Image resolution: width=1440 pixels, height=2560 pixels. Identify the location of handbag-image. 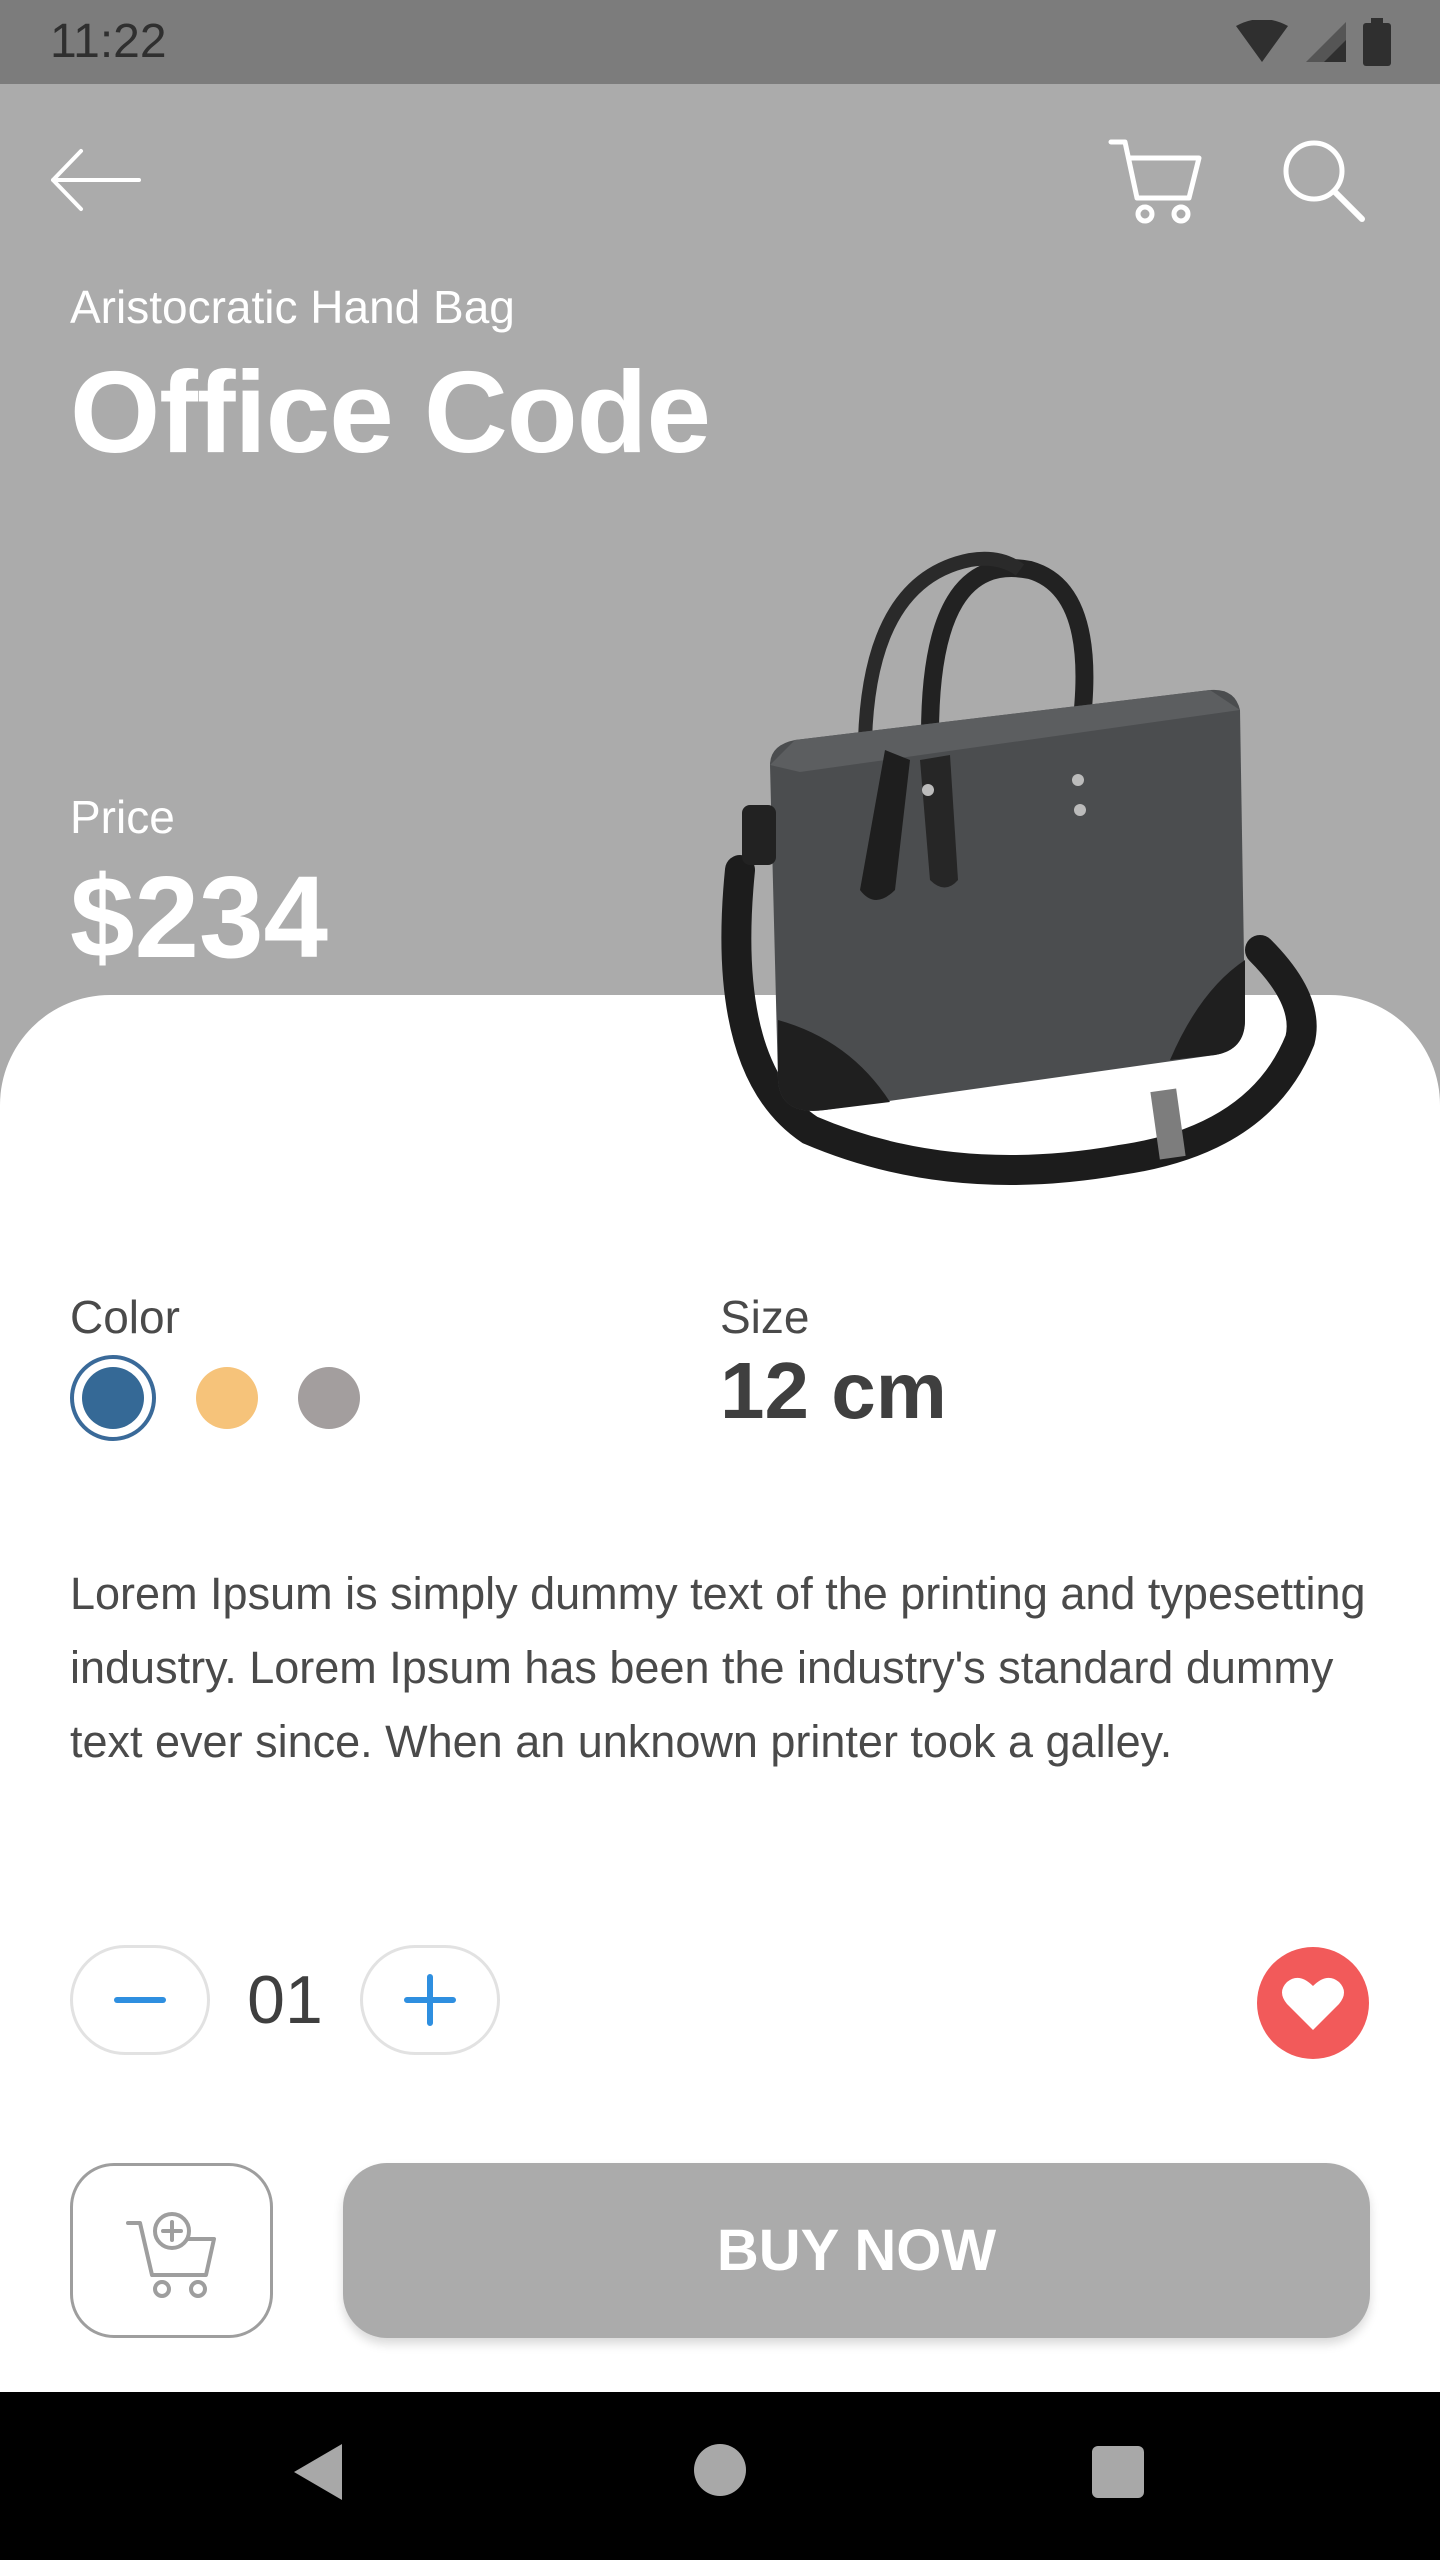
(1019, 868).